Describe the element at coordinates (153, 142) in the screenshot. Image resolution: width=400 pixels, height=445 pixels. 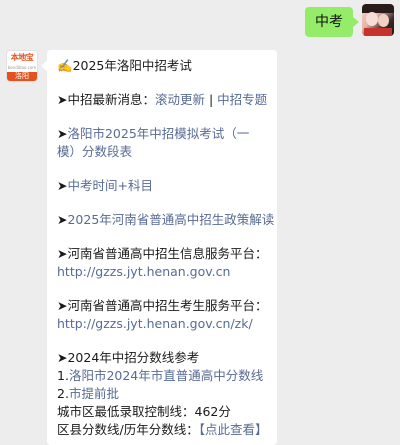
I see `mock-exam-score-link: 洛阳市2025年中招模拟考试（一模）分数段表` at that location.